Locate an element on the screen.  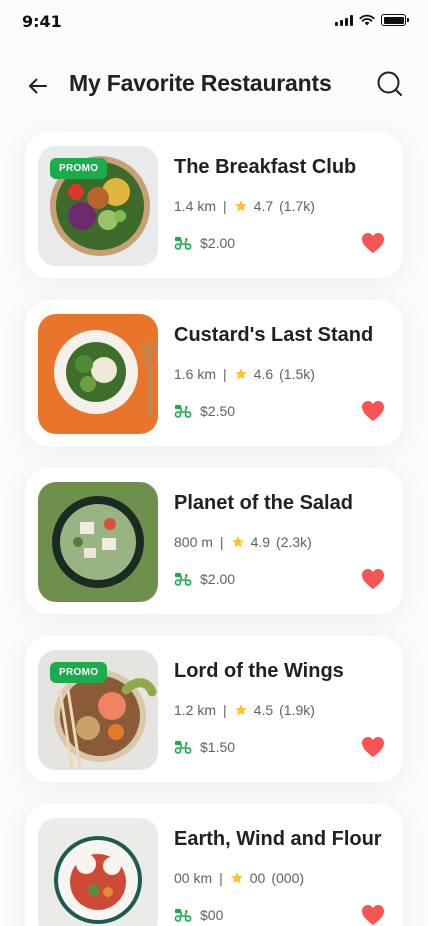
wifi-icon is located at coordinates (367, 20).